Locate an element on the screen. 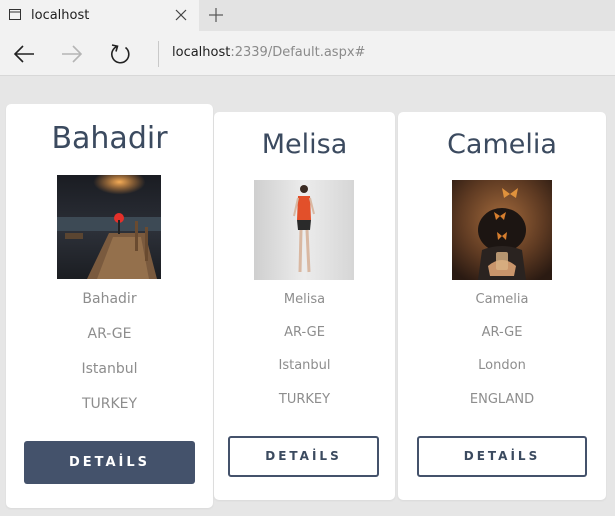 Image resolution: width=615 pixels, height=516 pixels. back-arrow-icon is located at coordinates (24, 54).